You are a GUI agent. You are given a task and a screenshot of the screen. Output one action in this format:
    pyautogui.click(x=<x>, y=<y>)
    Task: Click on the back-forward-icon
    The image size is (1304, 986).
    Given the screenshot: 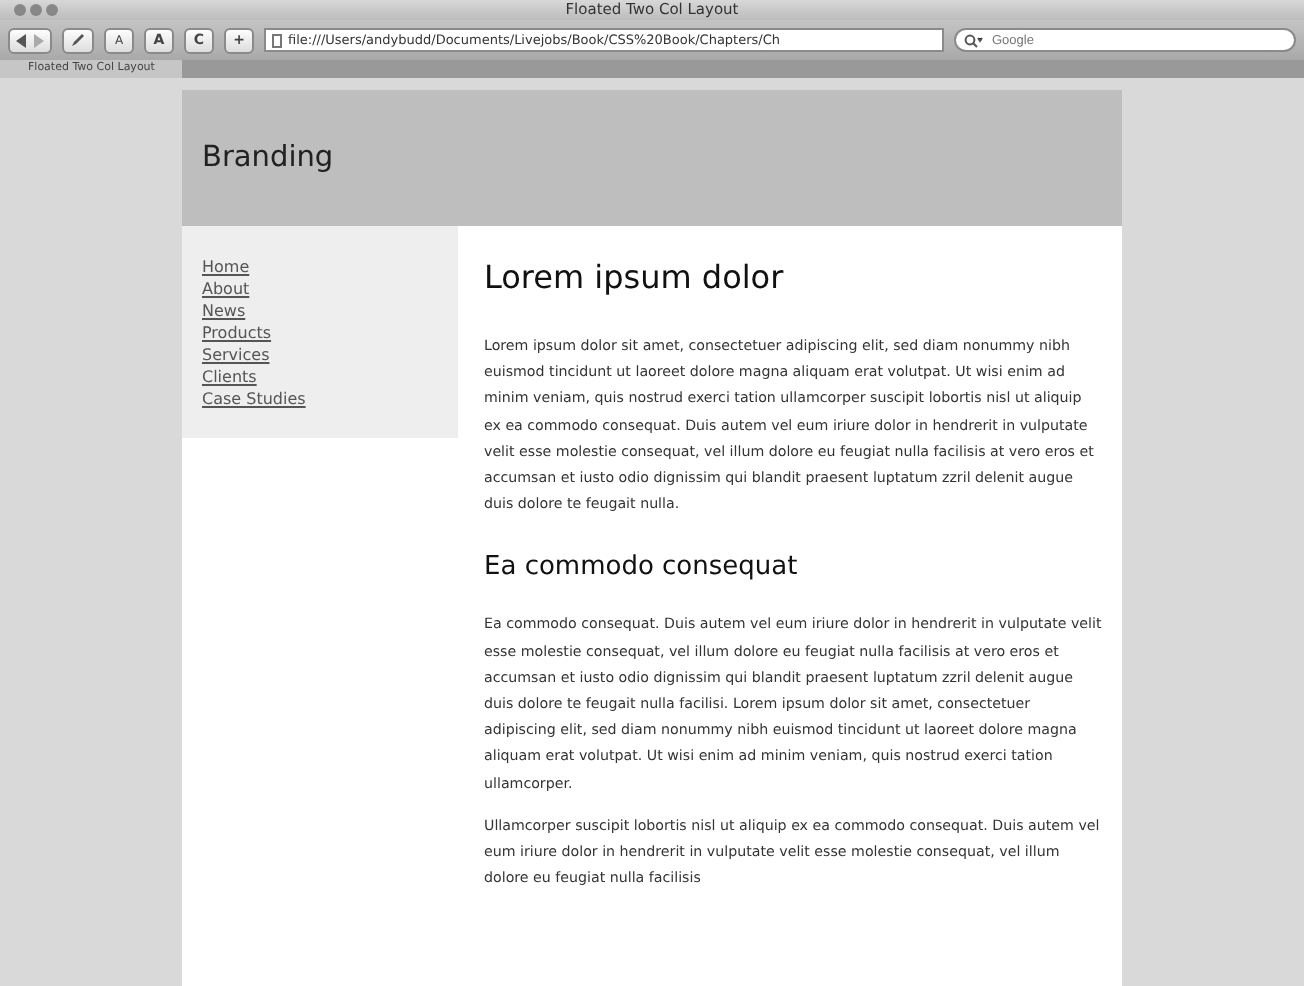 What is the action you would take?
    pyautogui.click(x=30, y=40)
    